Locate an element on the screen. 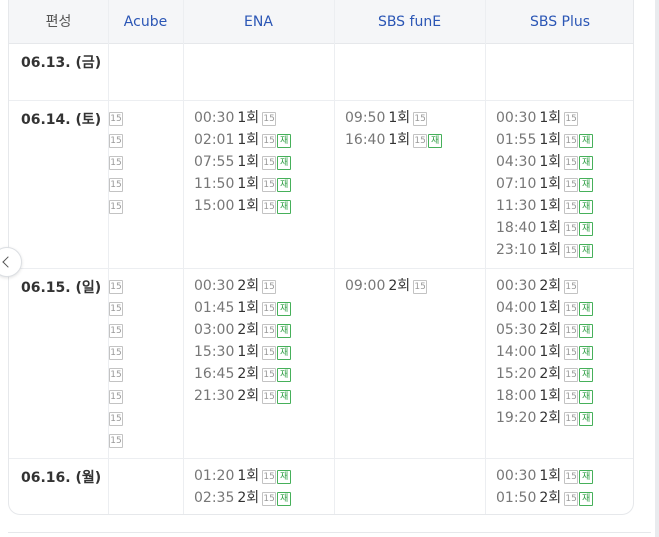  schedule-entry: 15:20 2회 15 재 is located at coordinates (545, 374).